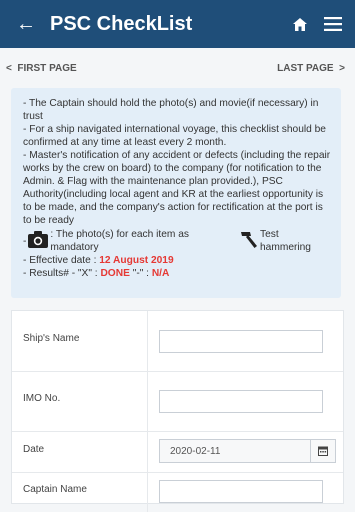 This screenshot has width=355, height=512. What do you see at coordinates (241, 491) in the screenshot?
I see `captain-name-input` at bounding box center [241, 491].